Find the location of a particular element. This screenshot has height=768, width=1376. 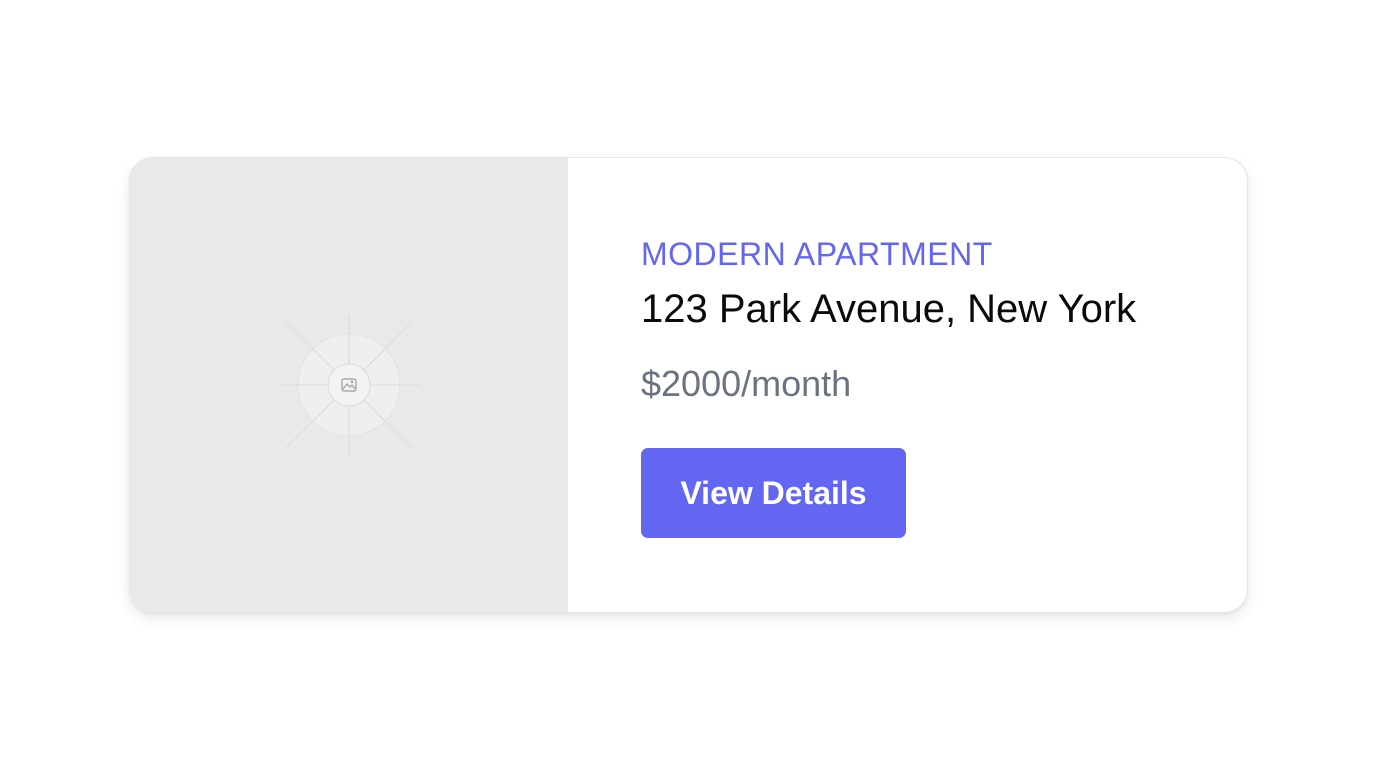

listing-address: 123 Park Avenue, New York is located at coordinates (889, 309).